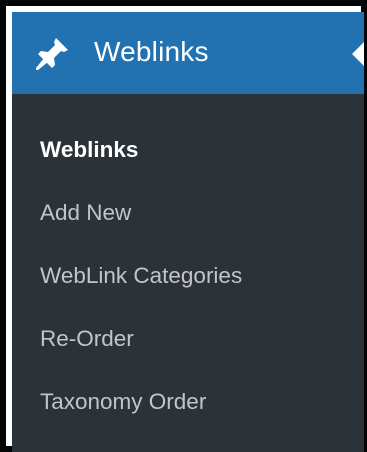  What do you see at coordinates (52, 54) in the screenshot?
I see `pin-icon` at bounding box center [52, 54].